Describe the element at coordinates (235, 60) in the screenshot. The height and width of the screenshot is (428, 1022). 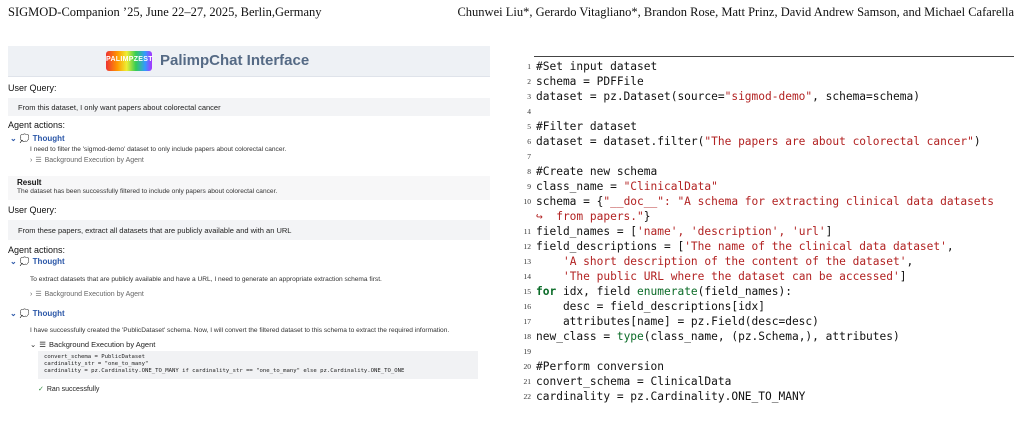
I see `app-title: PalimpChat Interface` at that location.